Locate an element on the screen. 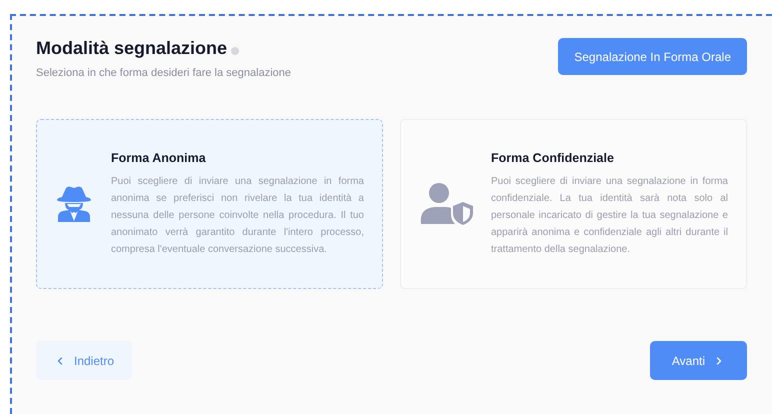 The width and height of the screenshot is (772, 414). info-icon is located at coordinates (235, 50).